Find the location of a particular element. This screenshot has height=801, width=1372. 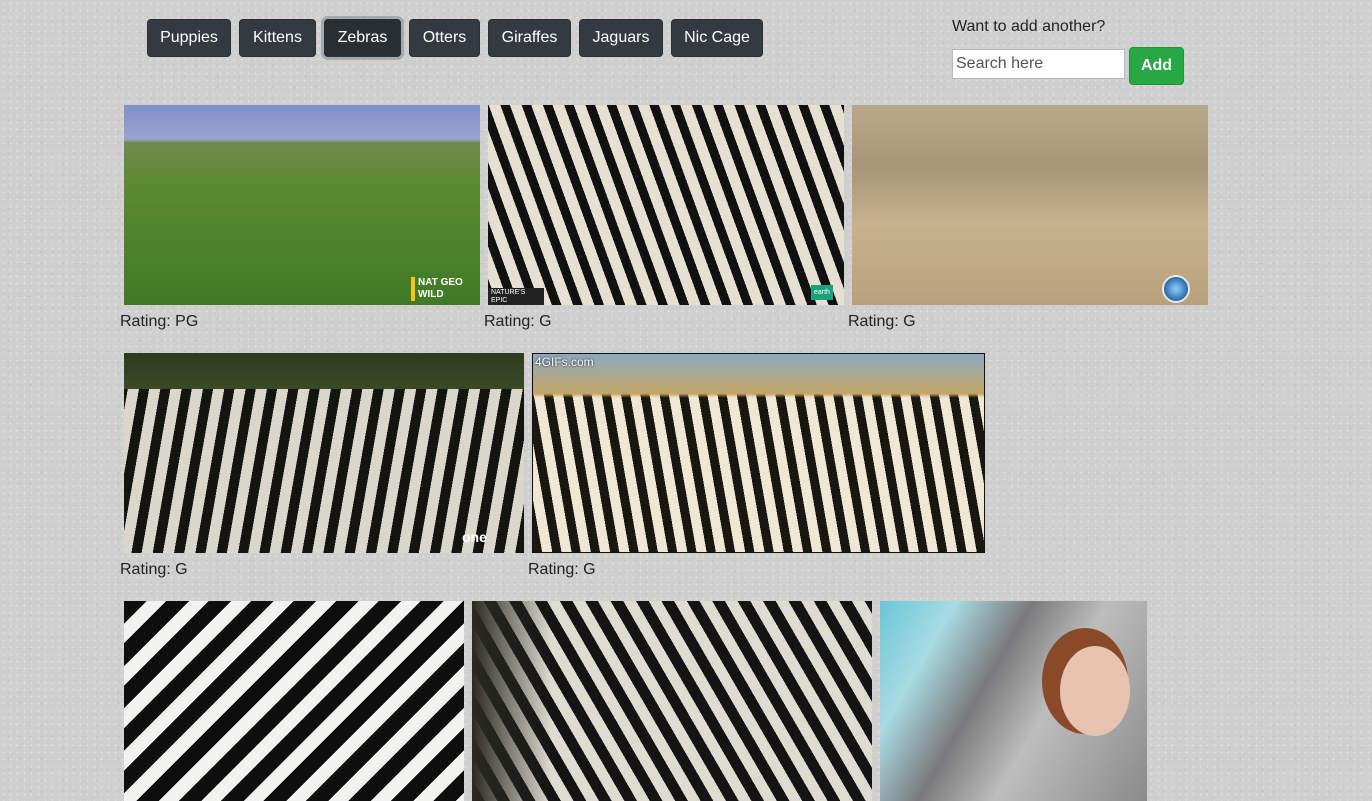

topic-button-kittens: Kittens is located at coordinates (277, 38).